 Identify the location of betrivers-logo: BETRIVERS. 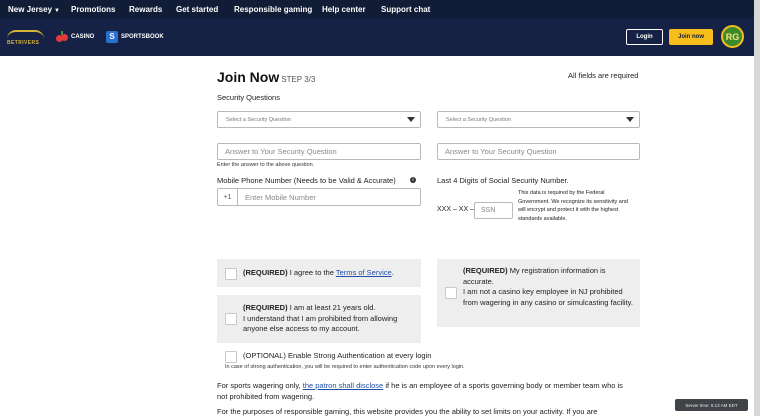
(25, 38).